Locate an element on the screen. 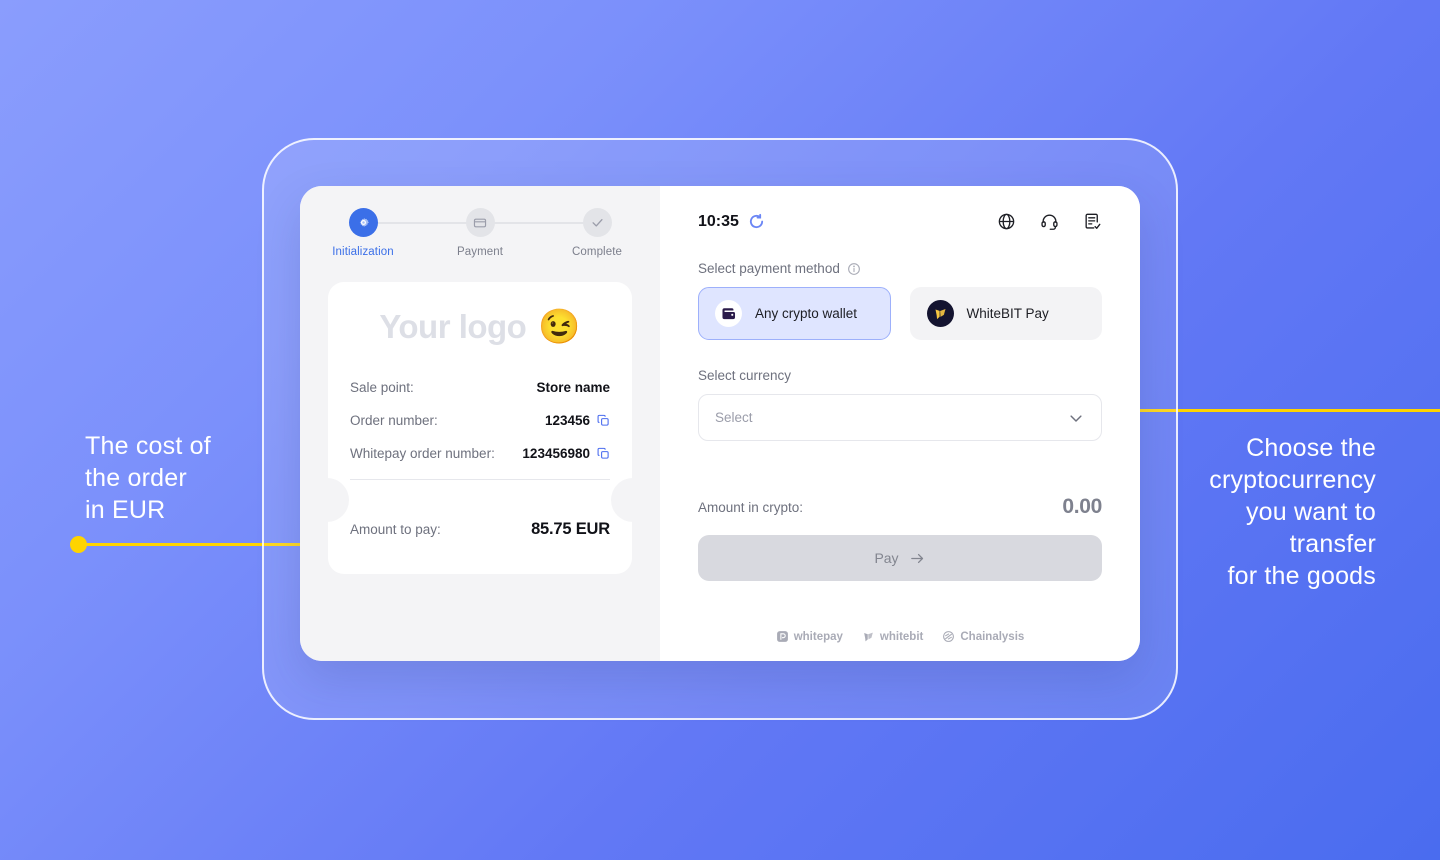 This screenshot has width=1440, height=860. merchant-logo: Your logo 😉 is located at coordinates (480, 327).